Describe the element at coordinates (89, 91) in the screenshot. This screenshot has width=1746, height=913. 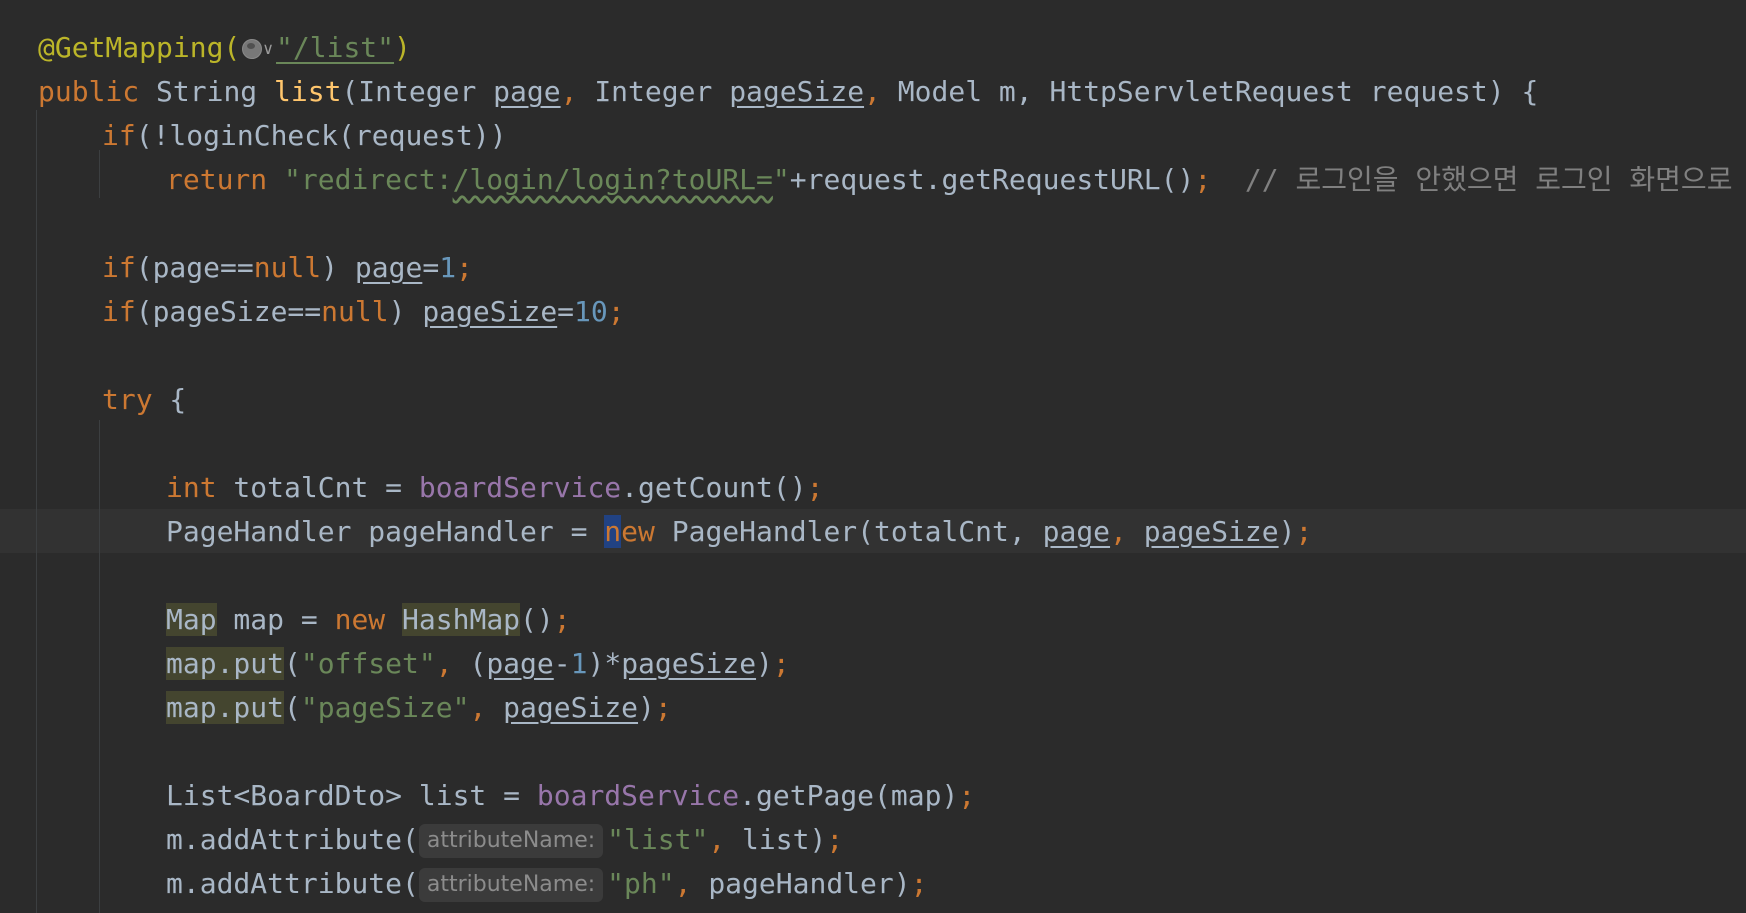
I see `keyword: public` at that location.